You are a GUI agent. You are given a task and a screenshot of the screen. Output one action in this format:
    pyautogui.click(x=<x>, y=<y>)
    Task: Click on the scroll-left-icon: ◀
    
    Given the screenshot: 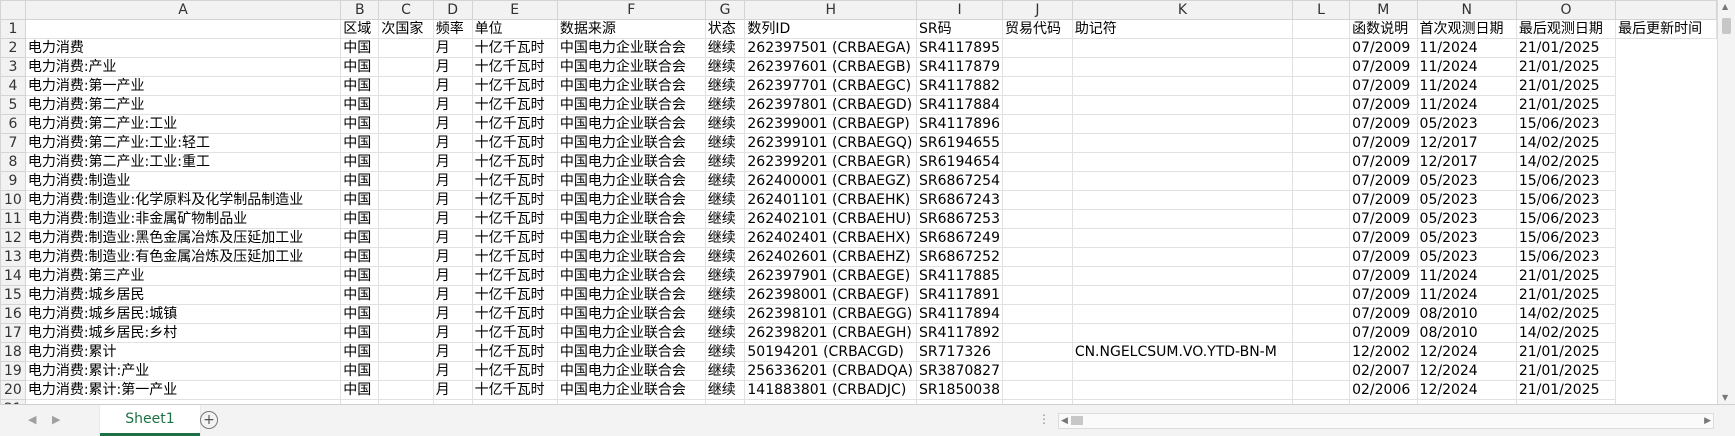 What is the action you would take?
    pyautogui.click(x=1064, y=421)
    